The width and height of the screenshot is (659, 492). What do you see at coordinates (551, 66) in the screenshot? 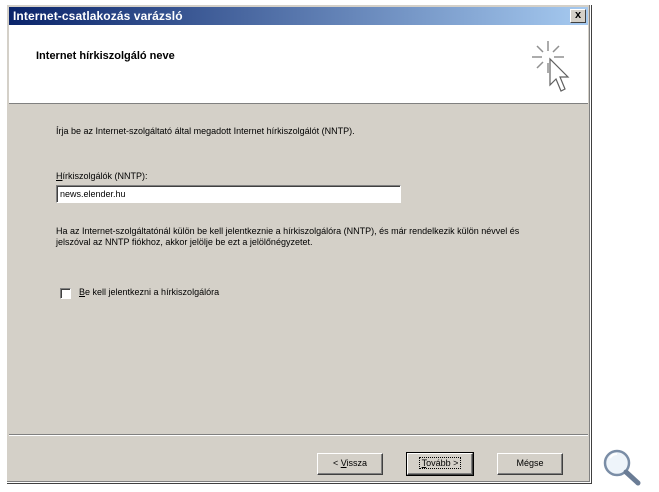
I see `wizard-cursor-icon` at bounding box center [551, 66].